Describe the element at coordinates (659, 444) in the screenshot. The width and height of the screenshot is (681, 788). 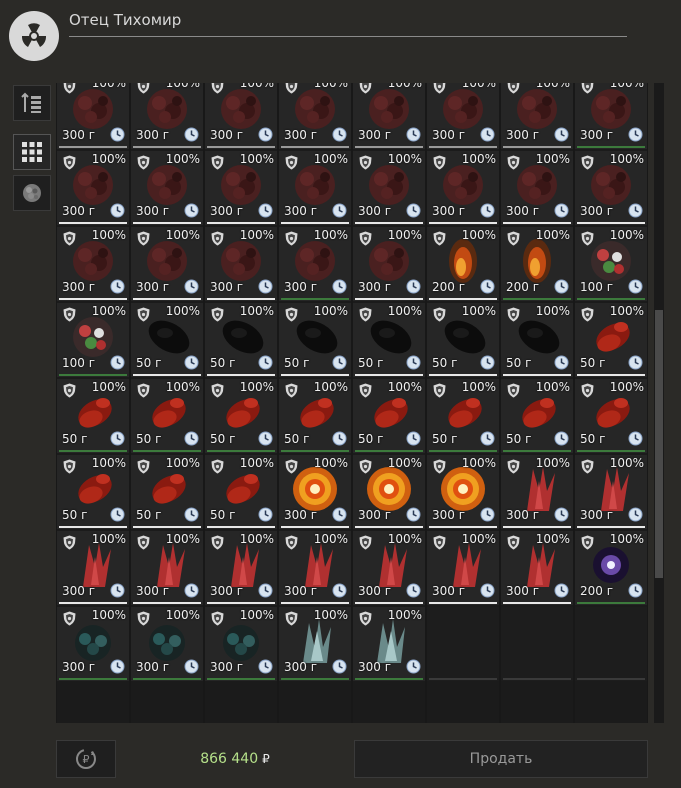
I see `scrollbar-thumb` at that location.